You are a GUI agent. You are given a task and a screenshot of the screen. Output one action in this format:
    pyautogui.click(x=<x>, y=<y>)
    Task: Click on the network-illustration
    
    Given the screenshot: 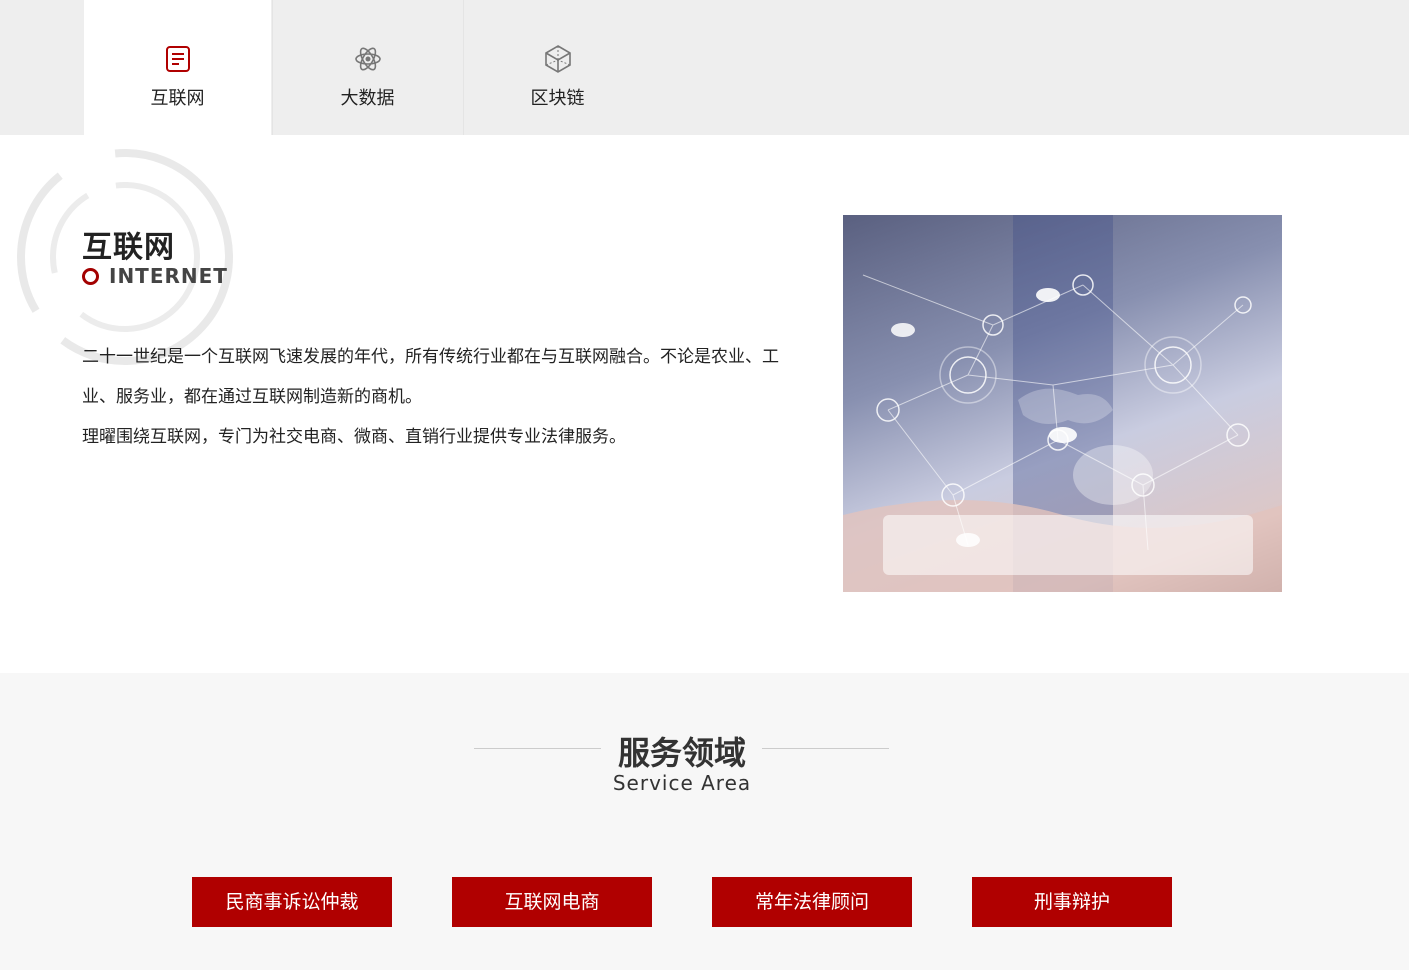 What is the action you would take?
    pyautogui.click(x=1062, y=403)
    